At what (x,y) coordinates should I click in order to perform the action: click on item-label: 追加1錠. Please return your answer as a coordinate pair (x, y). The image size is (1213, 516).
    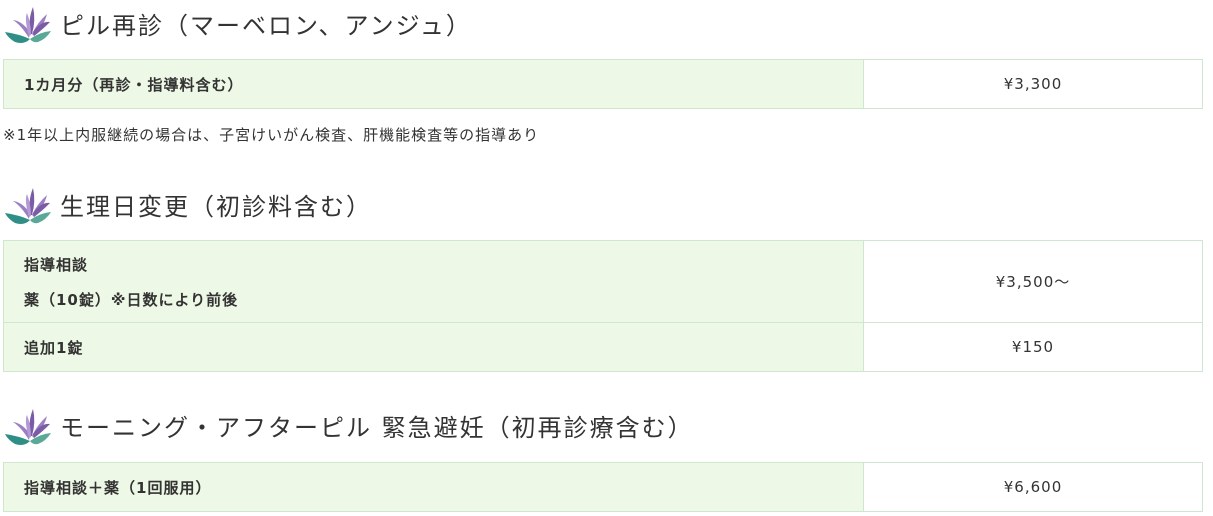
    Looking at the image, I should click on (54, 347).